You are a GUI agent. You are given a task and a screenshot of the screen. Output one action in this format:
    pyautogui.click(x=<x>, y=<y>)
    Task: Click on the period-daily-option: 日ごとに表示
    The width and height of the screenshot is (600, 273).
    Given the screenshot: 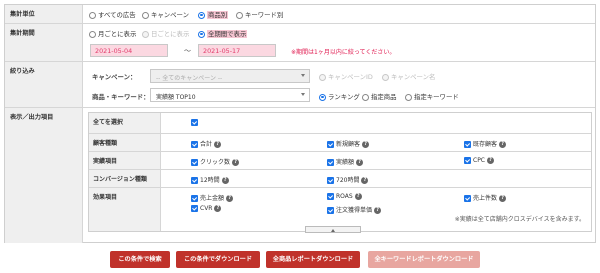 What is the action you would take?
    pyautogui.click(x=165, y=33)
    